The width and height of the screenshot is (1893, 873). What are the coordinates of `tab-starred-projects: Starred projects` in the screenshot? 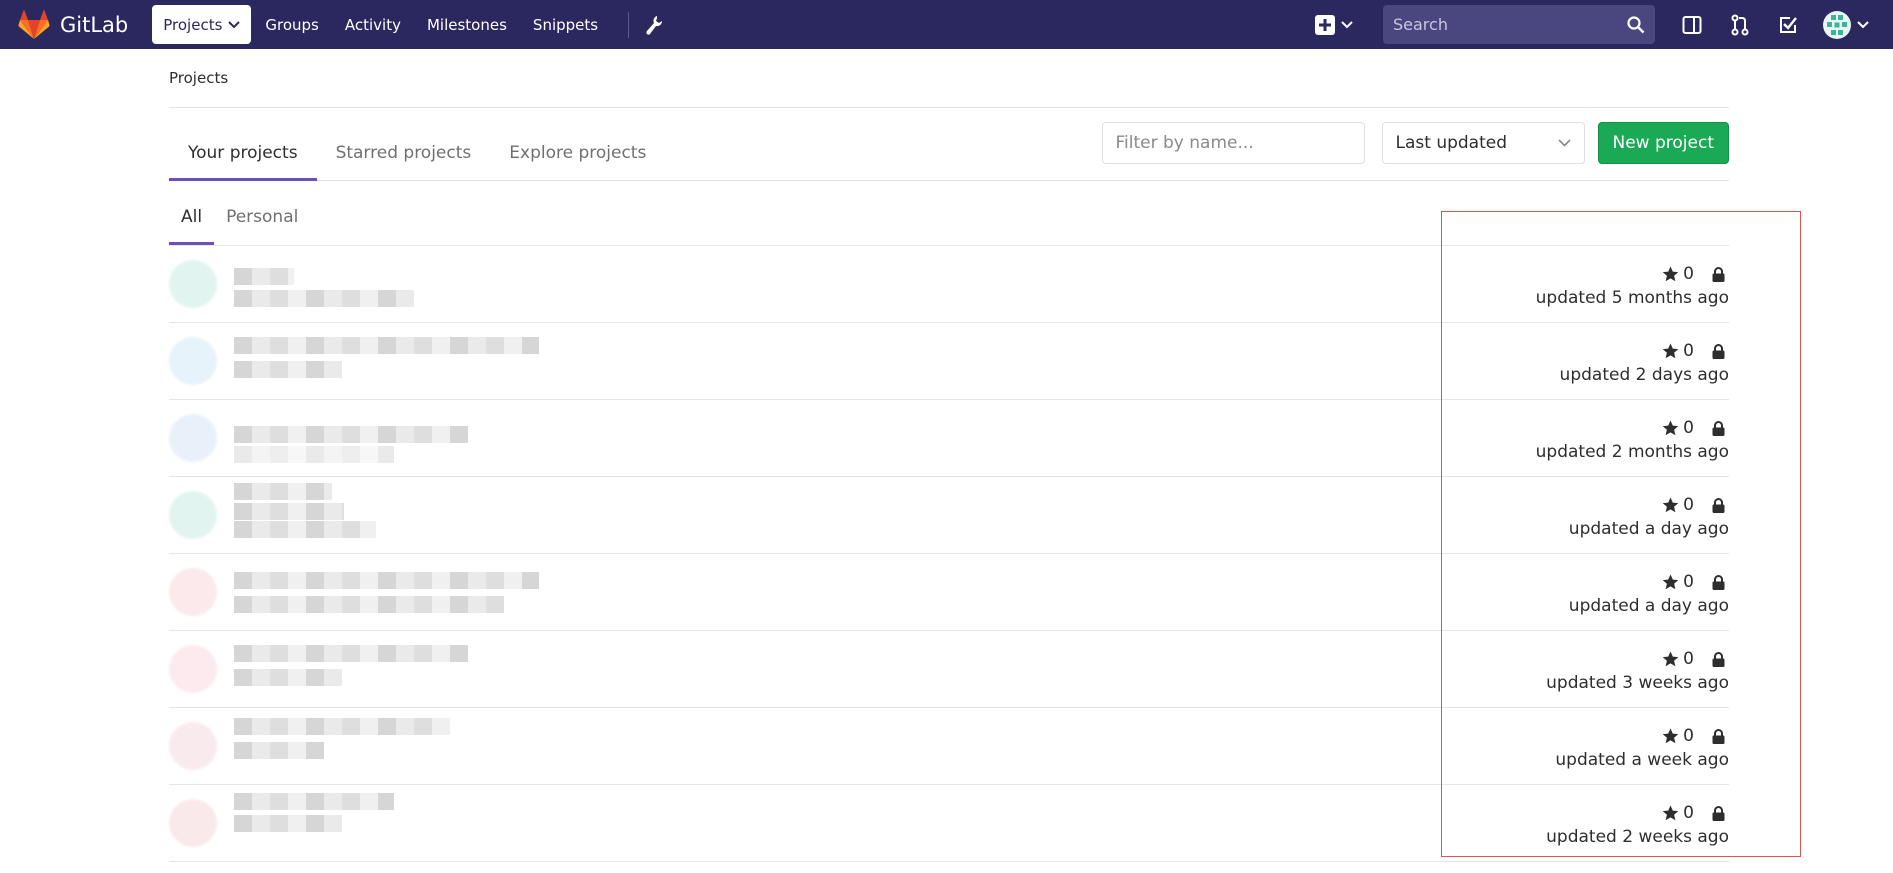 It's located at (404, 144).